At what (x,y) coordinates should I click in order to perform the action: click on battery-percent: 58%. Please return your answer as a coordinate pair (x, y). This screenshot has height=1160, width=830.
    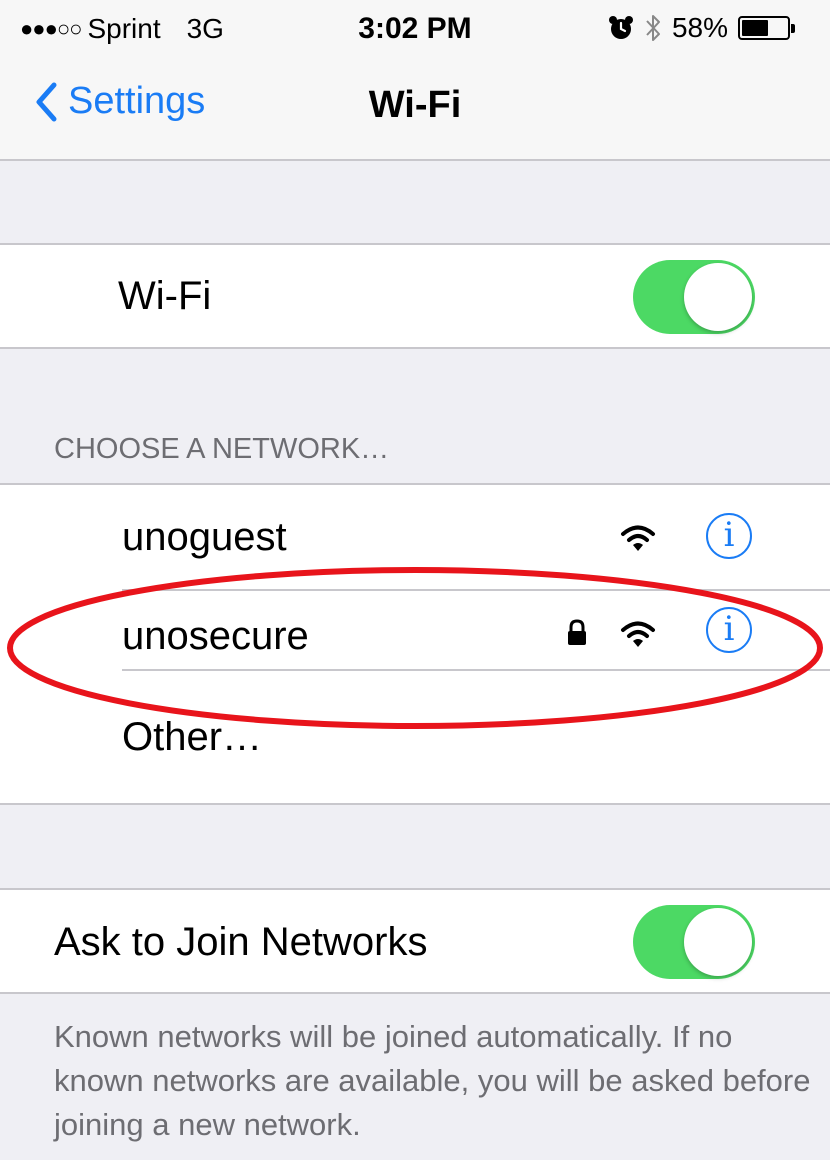
    Looking at the image, I should click on (699, 27).